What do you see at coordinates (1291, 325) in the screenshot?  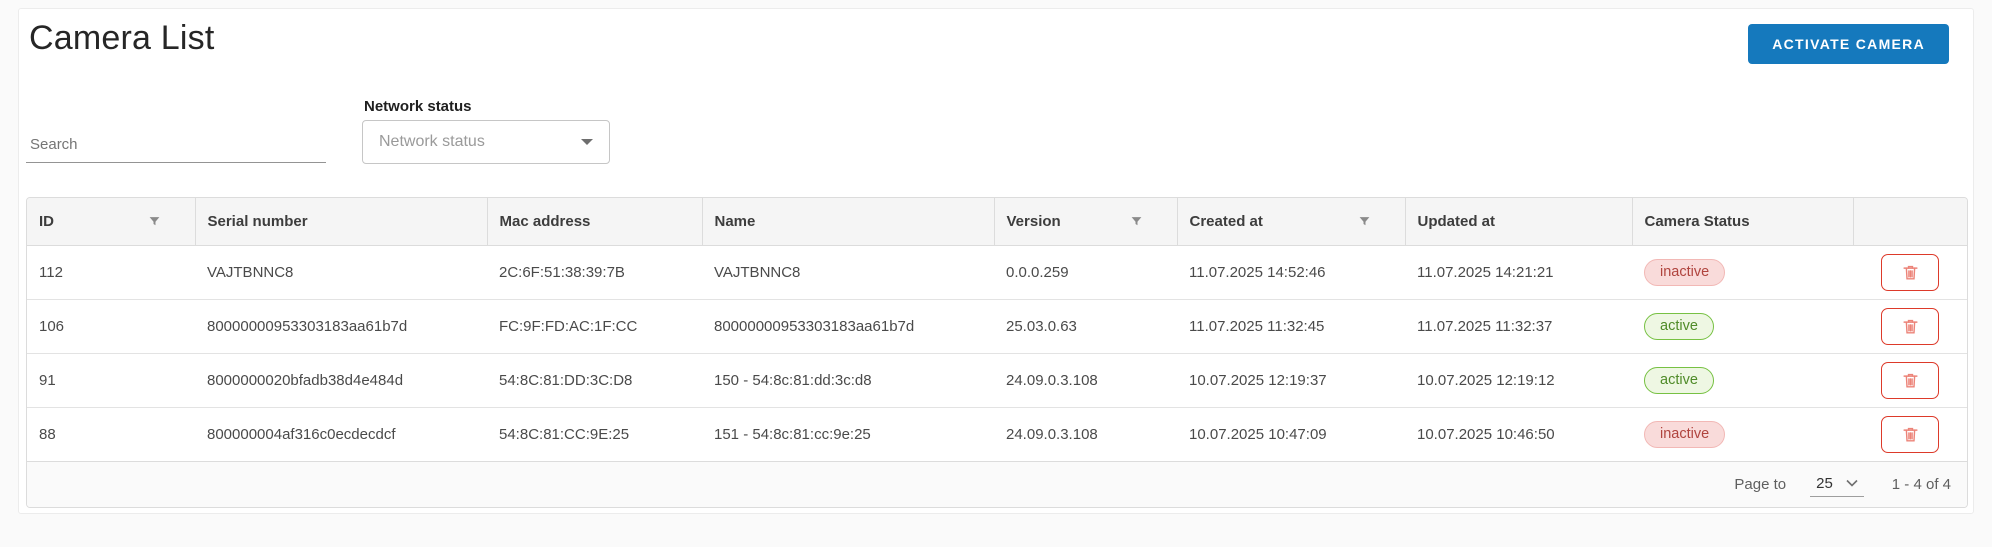 I see `cell-created-at: 11.07.2025 11:32:45` at bounding box center [1291, 325].